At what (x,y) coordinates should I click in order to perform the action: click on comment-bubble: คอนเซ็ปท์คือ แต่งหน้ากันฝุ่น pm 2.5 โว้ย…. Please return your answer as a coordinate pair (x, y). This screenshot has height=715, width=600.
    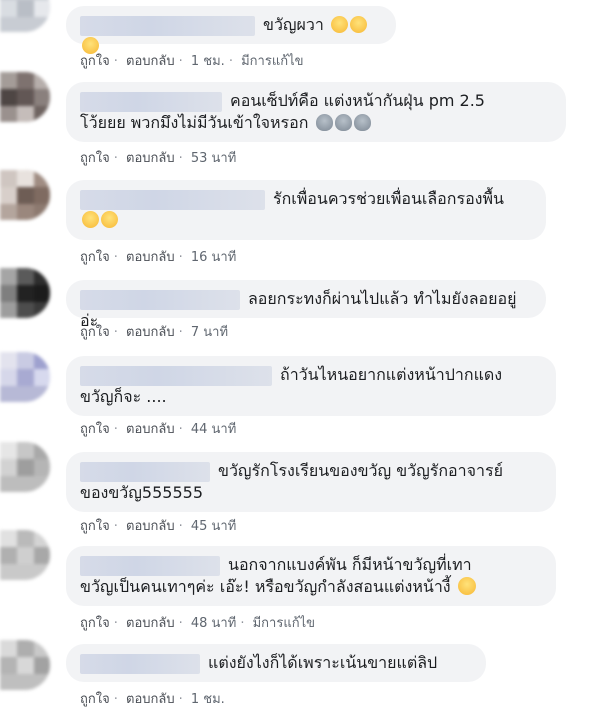
    Looking at the image, I should click on (316, 112).